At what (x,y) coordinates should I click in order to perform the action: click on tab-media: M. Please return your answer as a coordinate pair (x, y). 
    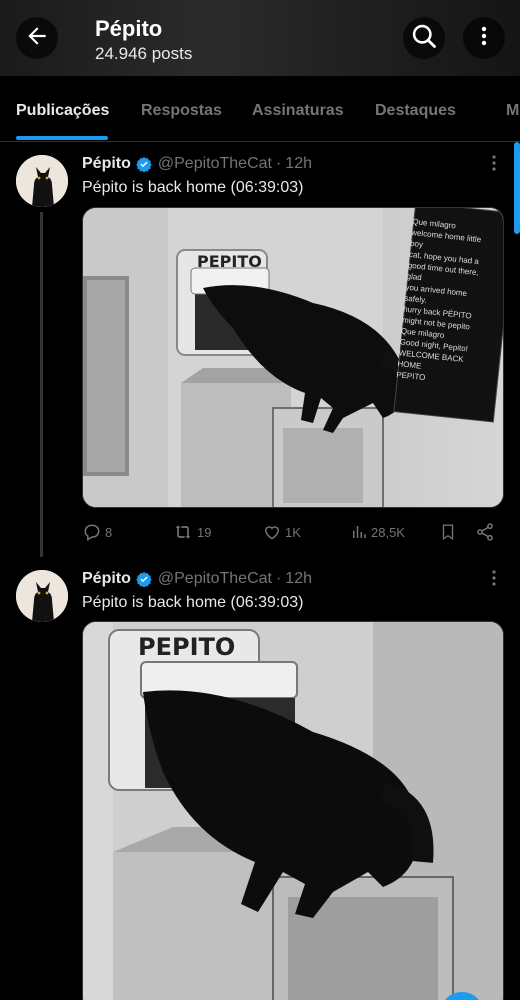
    Looking at the image, I should click on (512, 111).